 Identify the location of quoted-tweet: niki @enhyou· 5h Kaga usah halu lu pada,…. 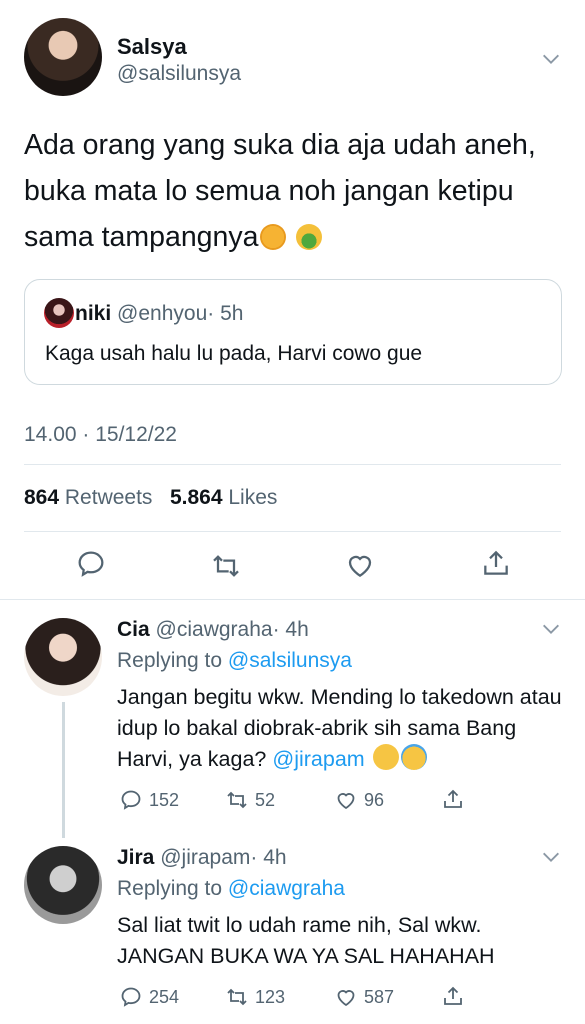
(293, 332).